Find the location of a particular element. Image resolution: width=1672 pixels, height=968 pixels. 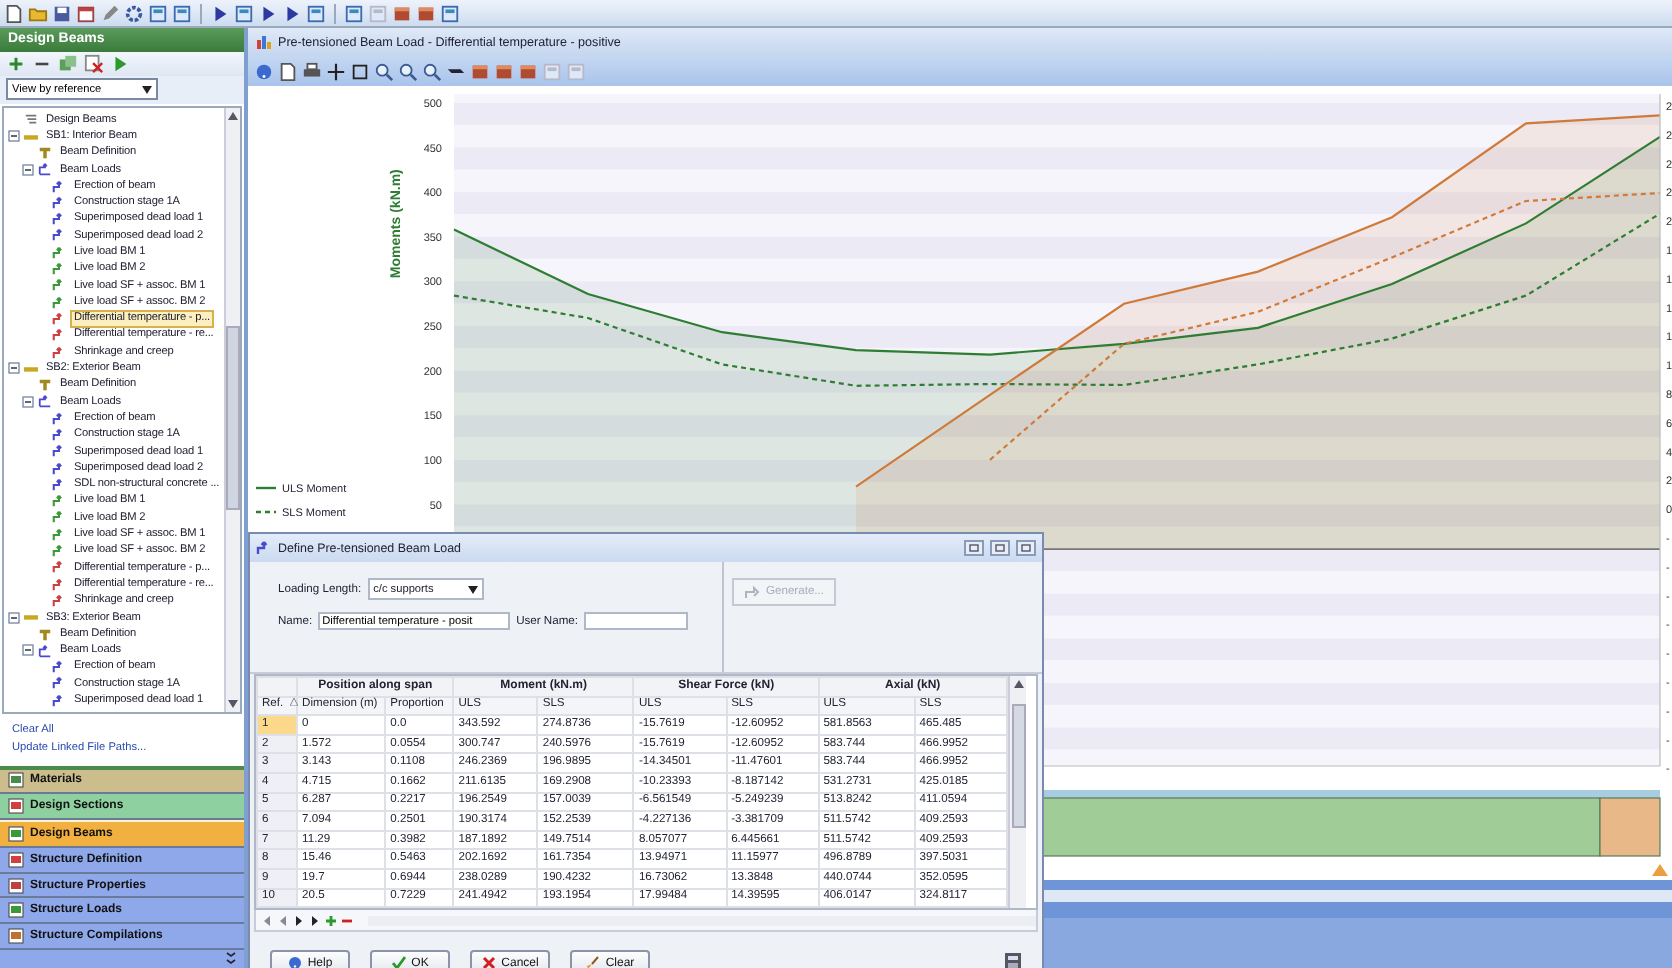

delete-icon is located at coordinates (94, 63).